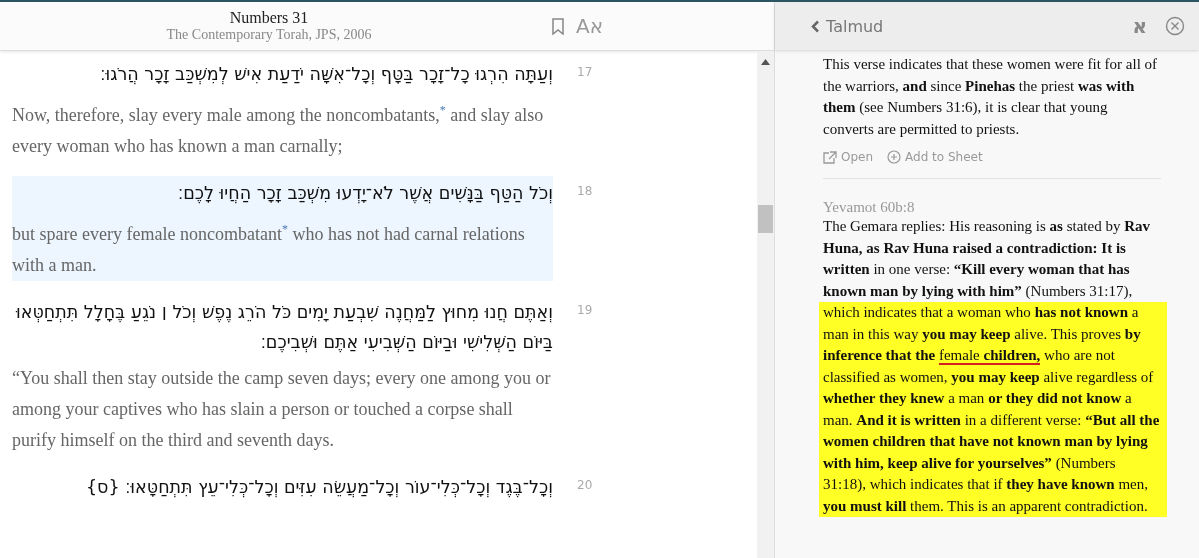  What do you see at coordinates (848, 157) in the screenshot?
I see `open-button: Open` at bounding box center [848, 157].